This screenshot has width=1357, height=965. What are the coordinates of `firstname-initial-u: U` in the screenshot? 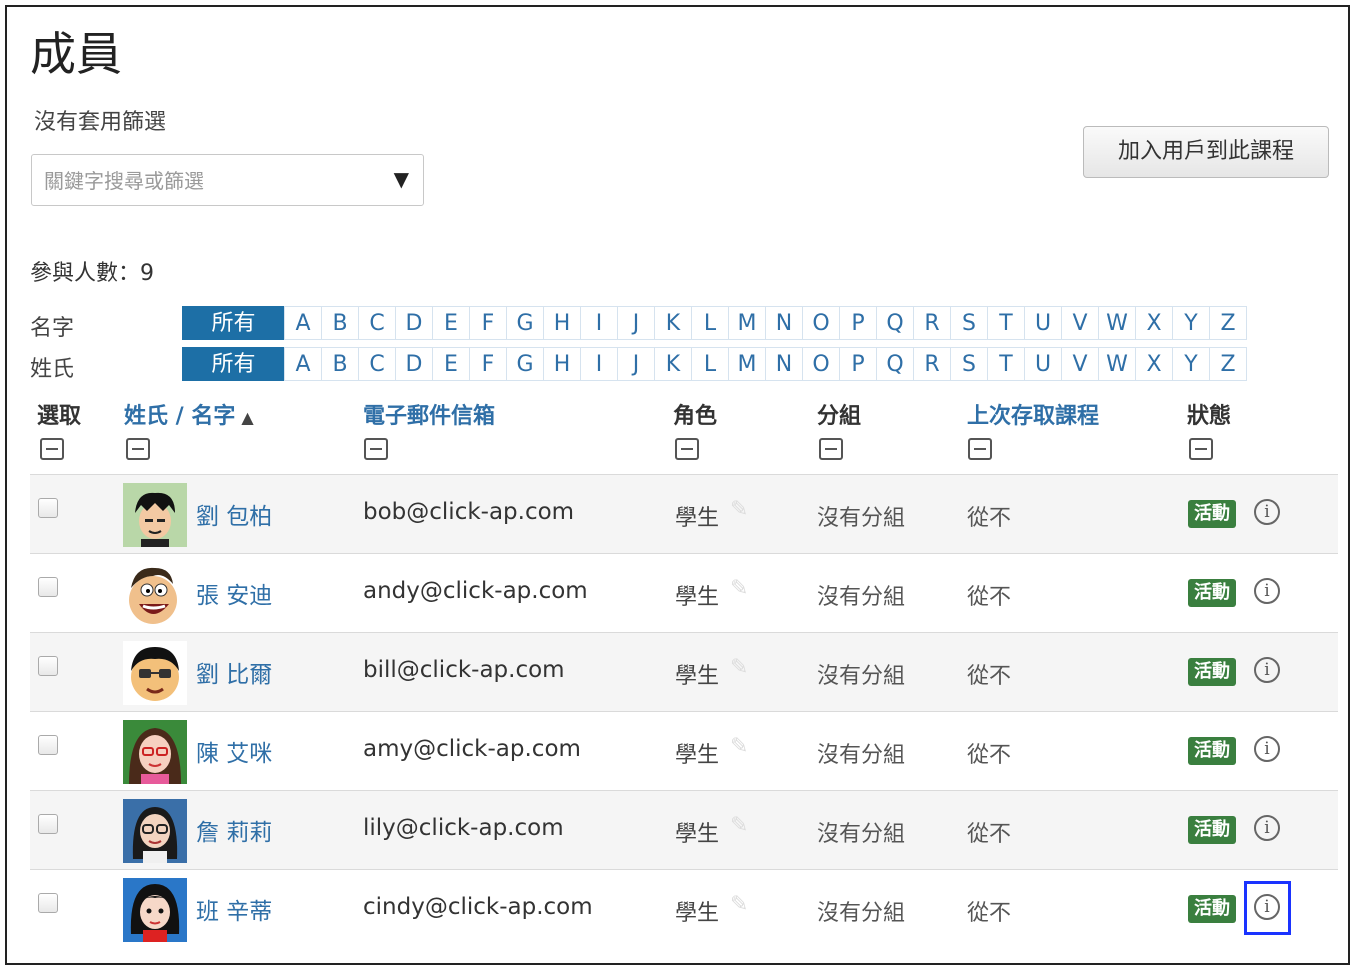 It's located at (1043, 323).